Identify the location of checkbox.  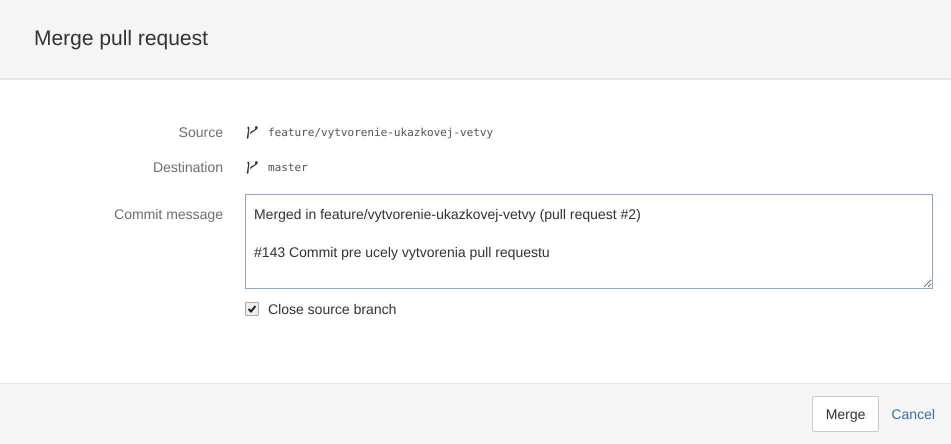
(252, 309).